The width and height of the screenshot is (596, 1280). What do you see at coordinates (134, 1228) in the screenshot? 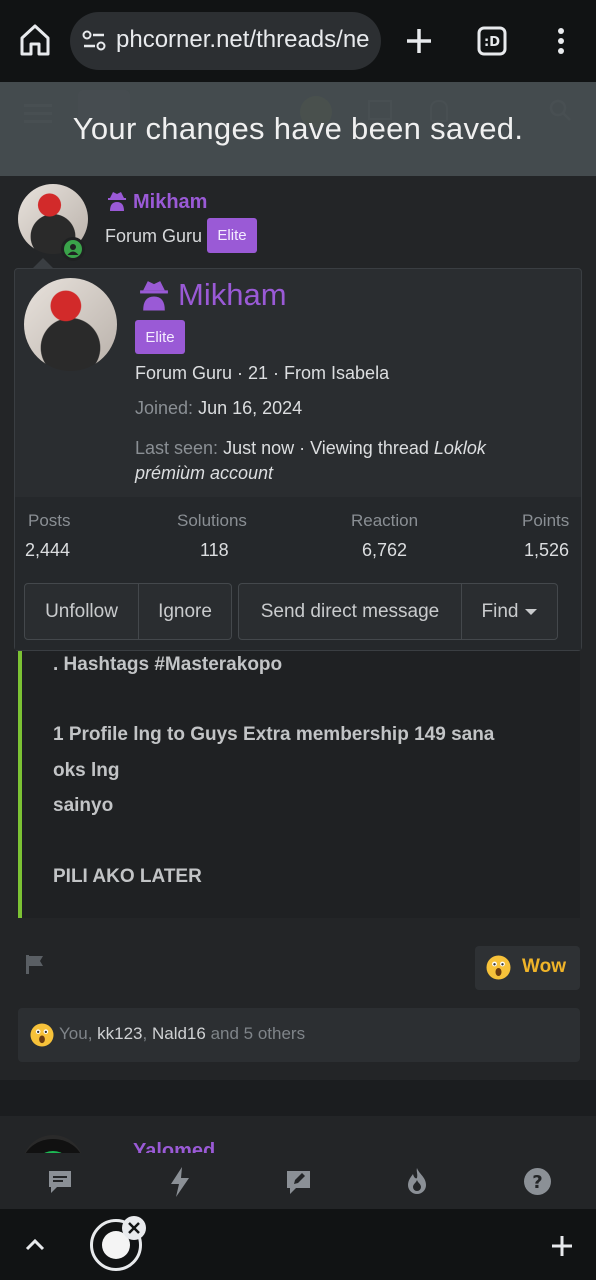
I see `close-tab-icon` at bounding box center [134, 1228].